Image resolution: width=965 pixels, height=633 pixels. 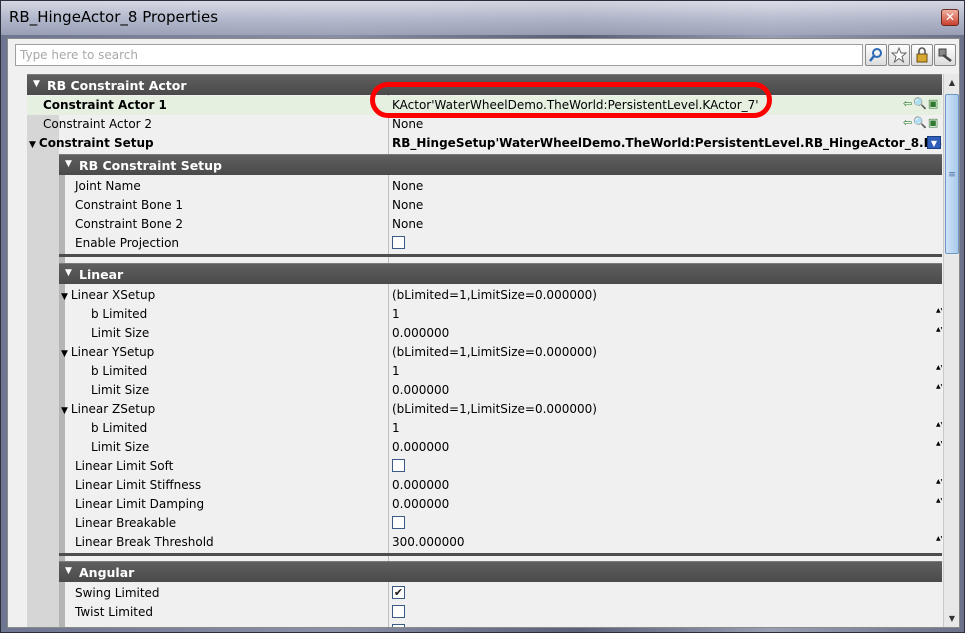 What do you see at coordinates (484, 371) in the screenshot?
I see `property-row-y-b-limited: b Limited 1 ▲▼` at bounding box center [484, 371].